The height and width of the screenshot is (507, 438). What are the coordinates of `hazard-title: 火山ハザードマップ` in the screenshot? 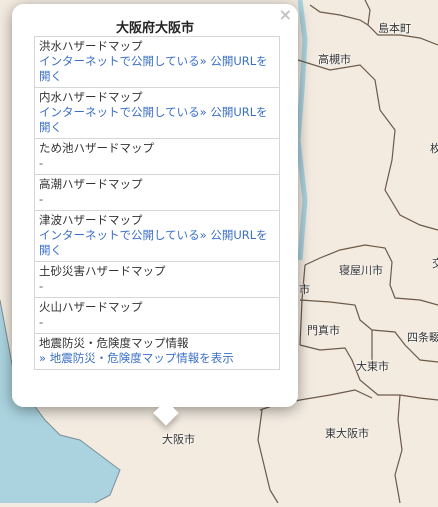 It's located at (91, 307).